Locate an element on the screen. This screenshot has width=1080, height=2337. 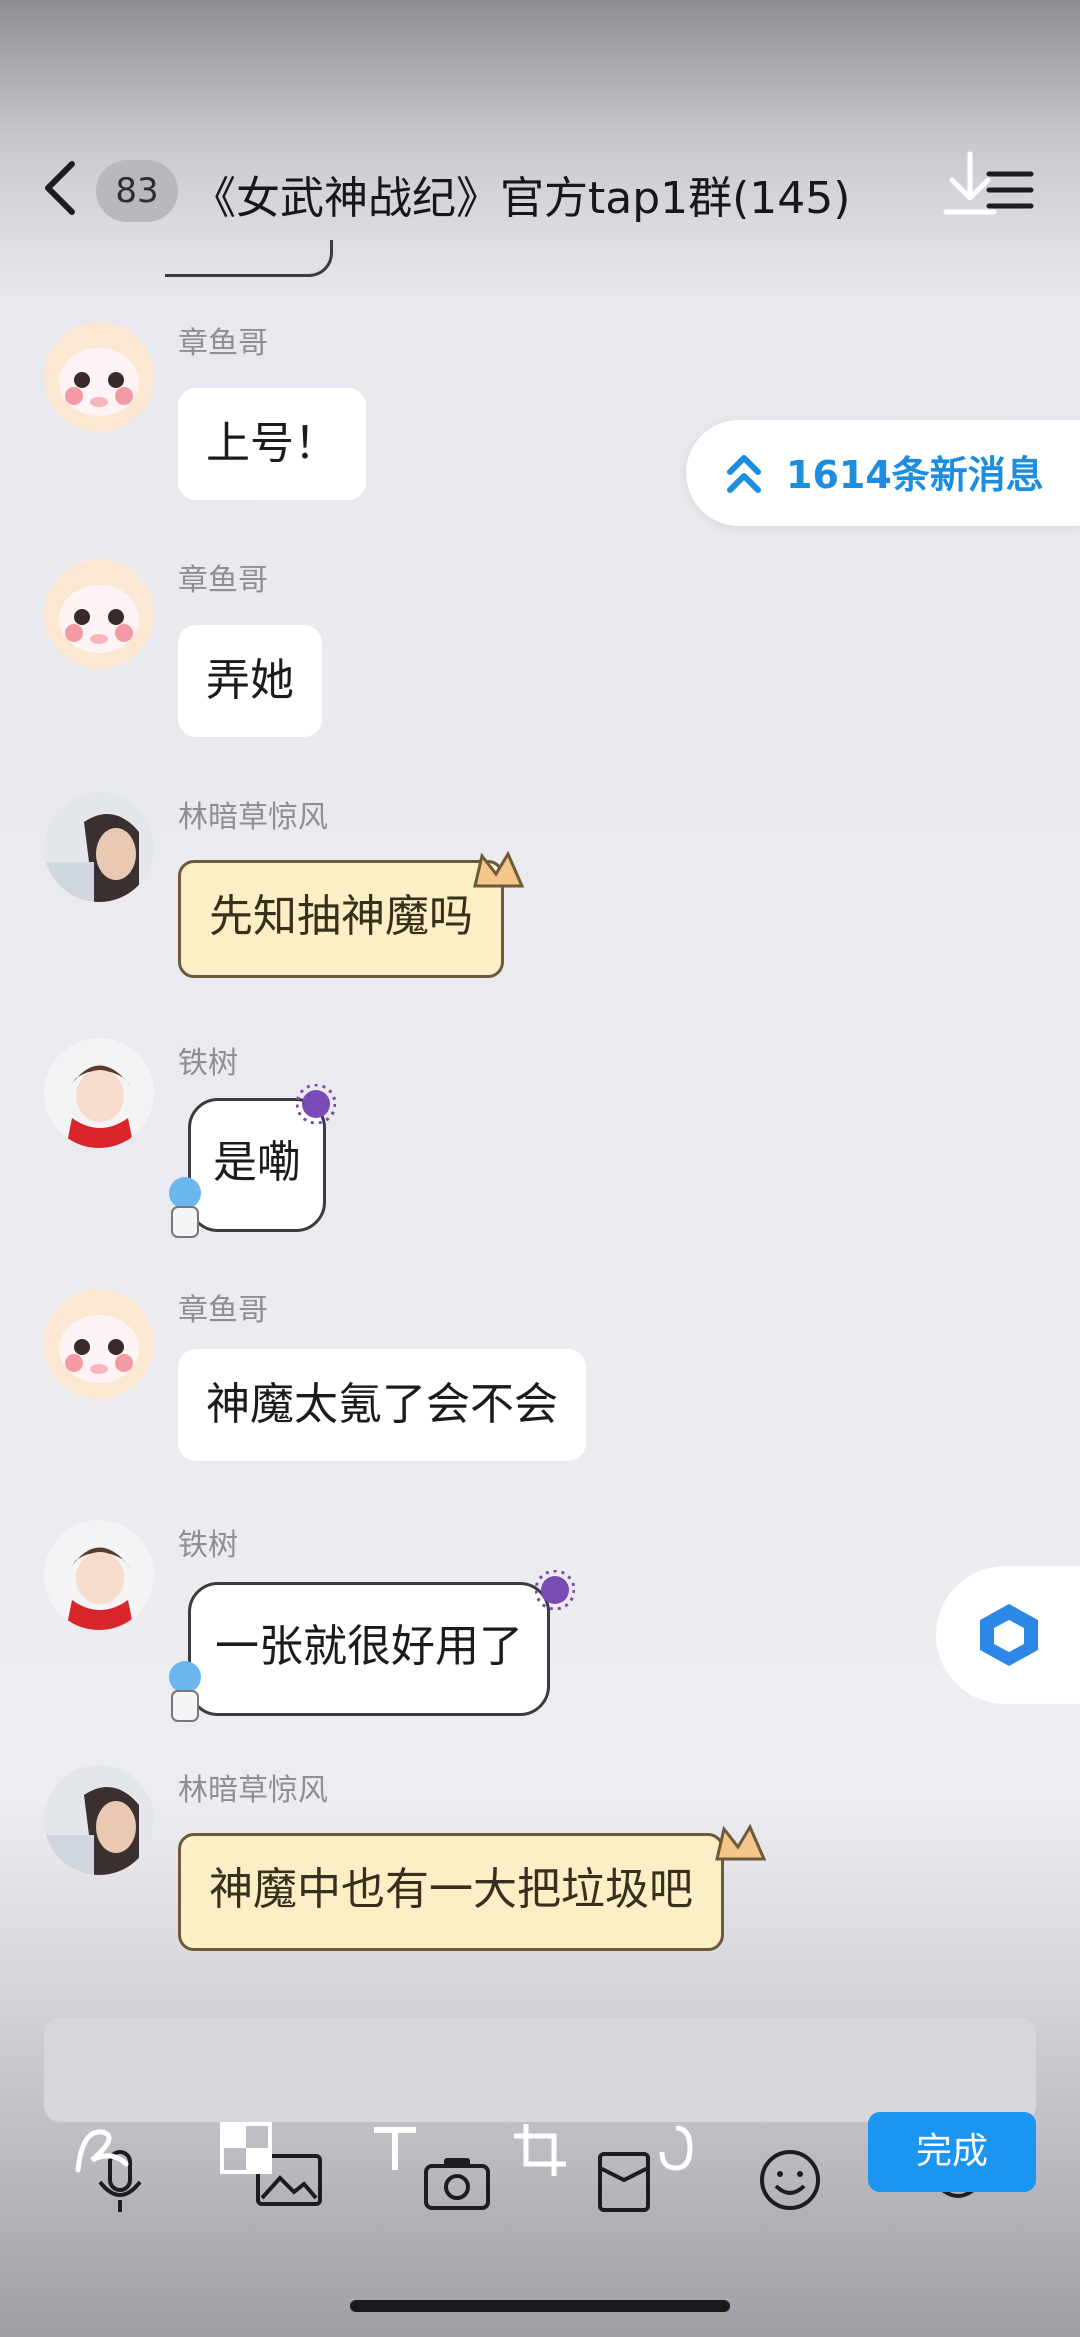
message-bubble: 神魔中也有一大把垃圾吧 is located at coordinates (451, 1892).